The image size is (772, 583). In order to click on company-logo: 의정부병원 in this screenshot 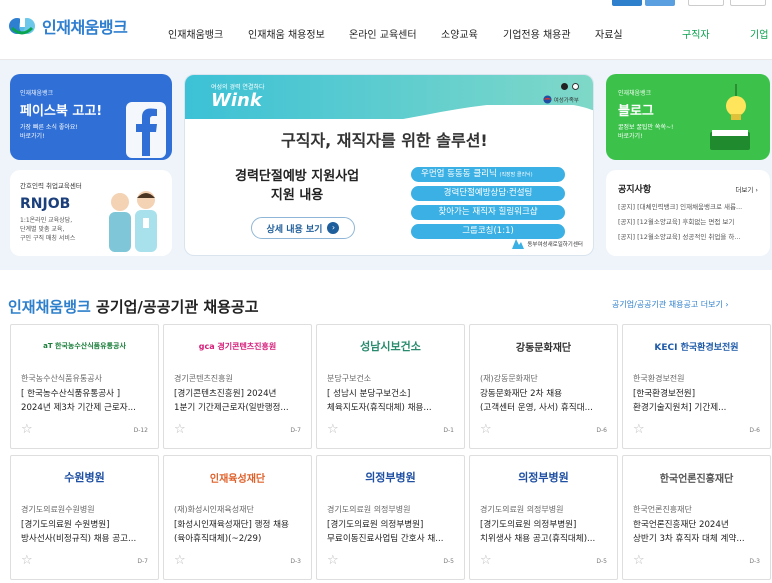, I will do `click(543, 477)`.